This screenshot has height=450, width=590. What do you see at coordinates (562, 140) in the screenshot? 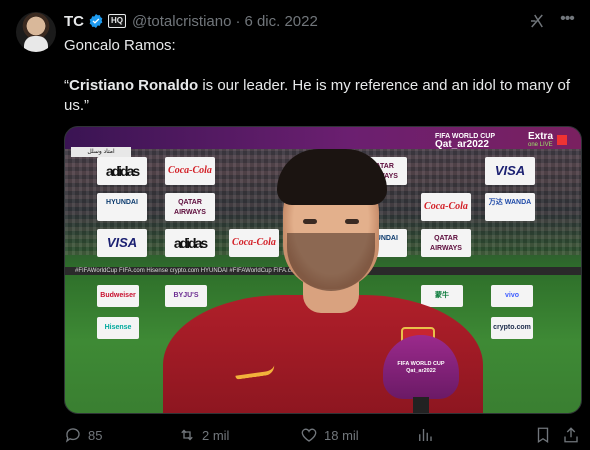
I see `channel-mark` at bounding box center [562, 140].